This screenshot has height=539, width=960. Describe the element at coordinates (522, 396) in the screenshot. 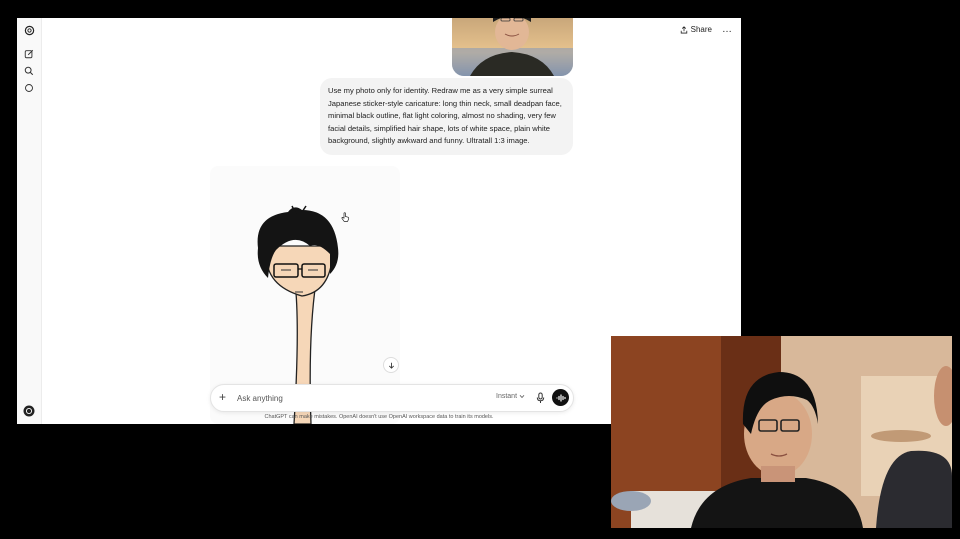

I see `chevron-down-icon` at that location.